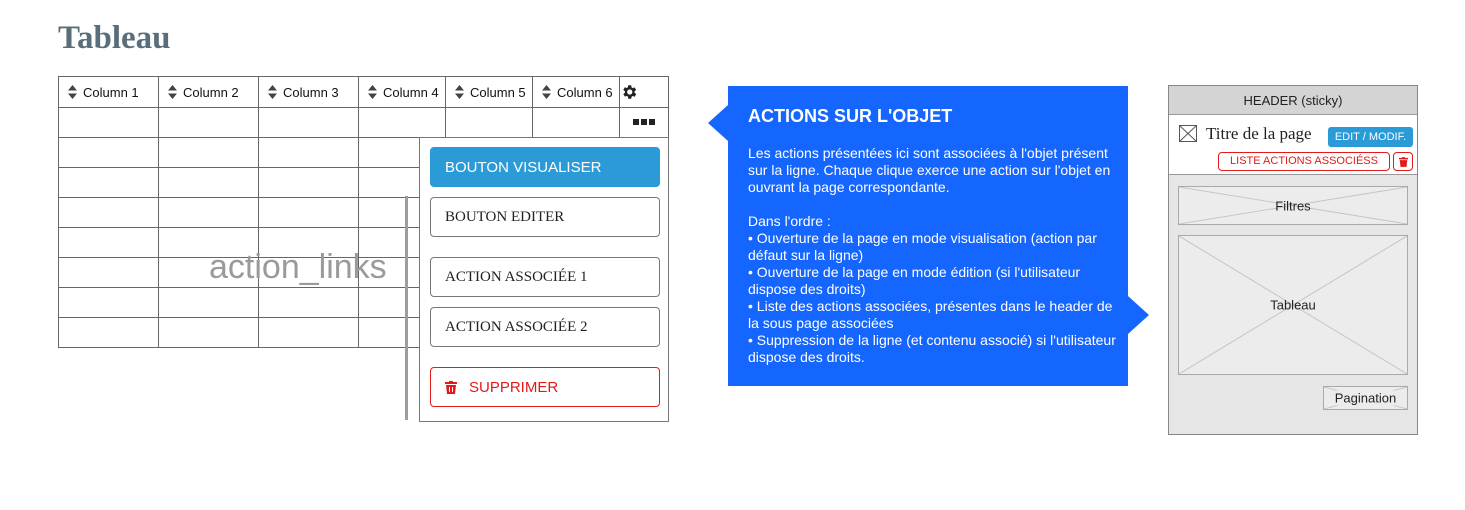 The height and width of the screenshot is (510, 1465). I want to click on table-placeholder: Tableau, so click(1293, 305).